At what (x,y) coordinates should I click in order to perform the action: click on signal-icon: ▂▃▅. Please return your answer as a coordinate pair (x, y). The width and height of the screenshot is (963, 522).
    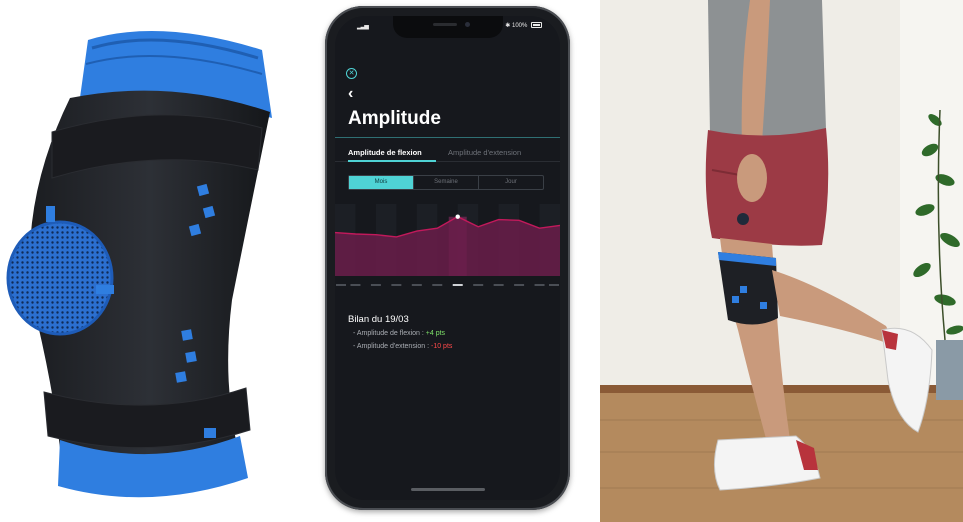
    Looking at the image, I should click on (363, 27).